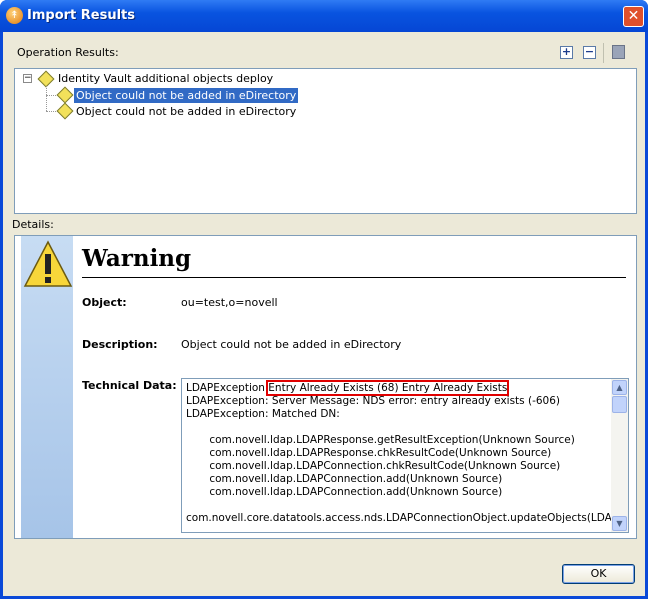 The width and height of the screenshot is (648, 599). Describe the element at coordinates (566, 52) in the screenshot. I see `expand-all-icon: +` at that location.